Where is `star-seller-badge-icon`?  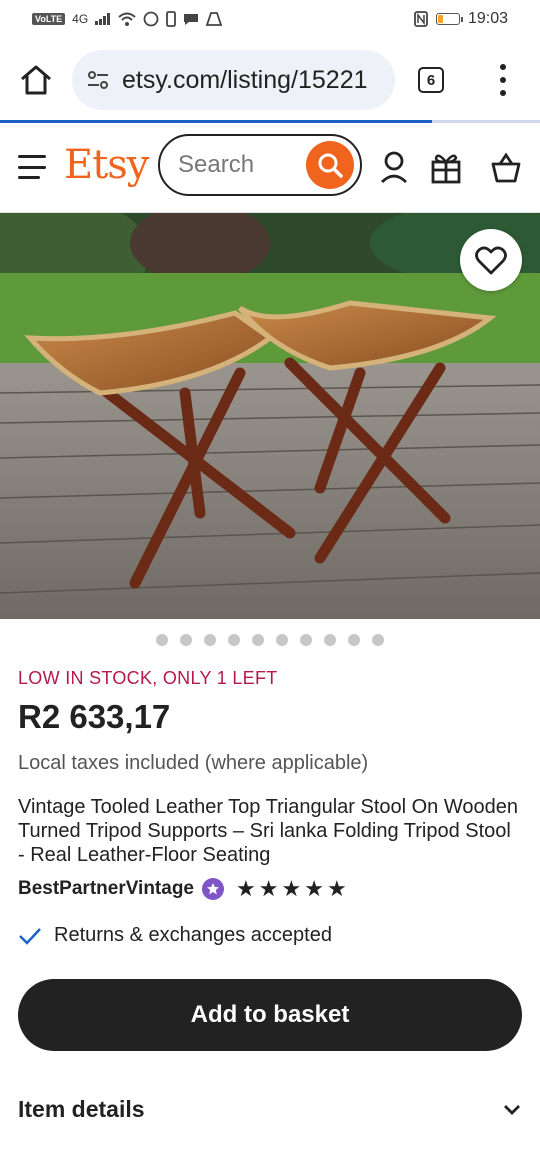
star-seller-badge-icon is located at coordinates (213, 889).